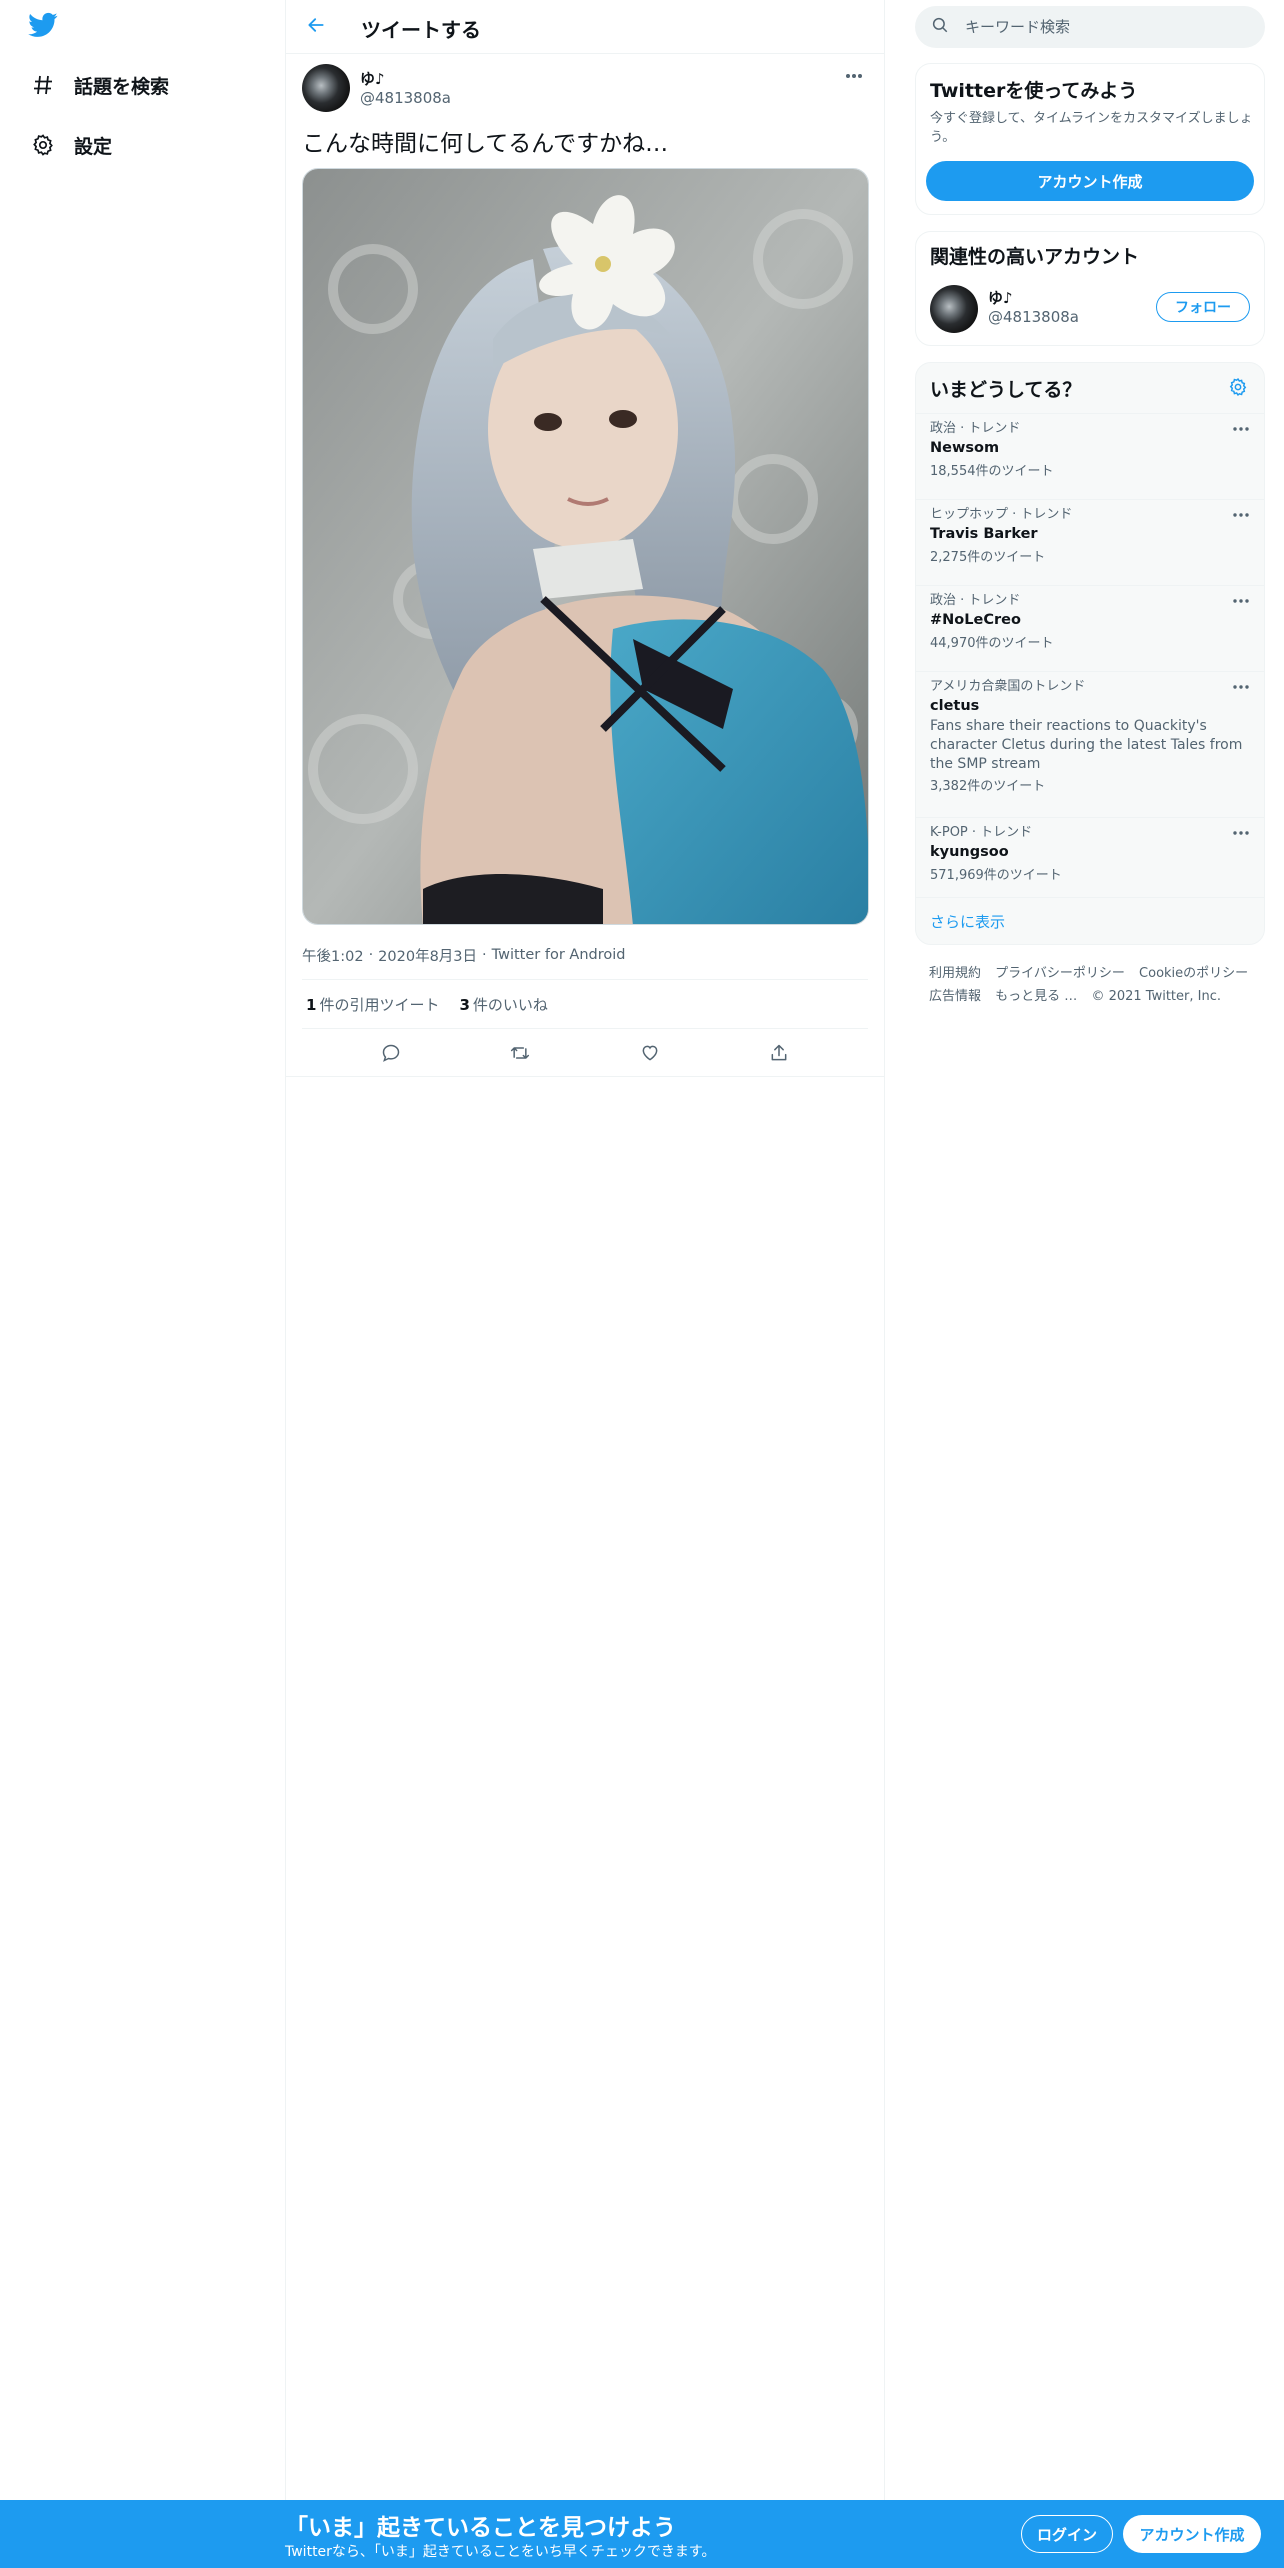 The image size is (1284, 2568). Describe the element at coordinates (520, 1053) in the screenshot. I see `retweet-icon` at that location.